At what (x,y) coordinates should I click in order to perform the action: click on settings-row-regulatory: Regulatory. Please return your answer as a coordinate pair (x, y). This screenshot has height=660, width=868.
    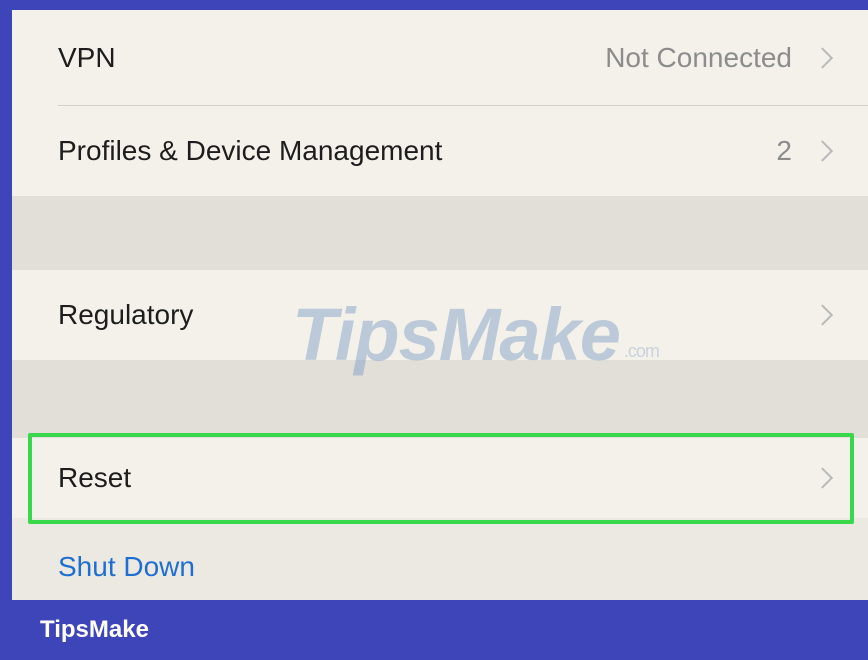
    Looking at the image, I should click on (440, 315).